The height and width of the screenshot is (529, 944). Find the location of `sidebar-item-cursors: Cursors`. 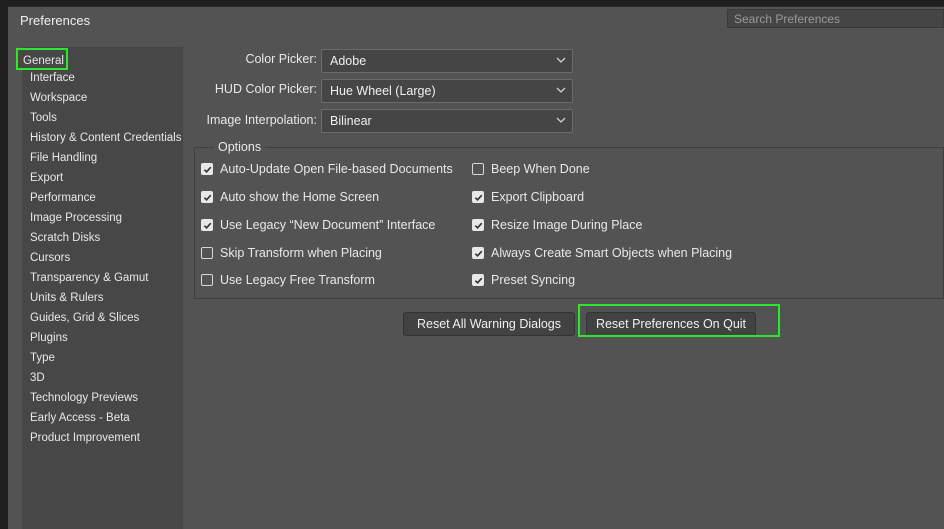

sidebar-item-cursors: Cursors is located at coordinates (50, 258).